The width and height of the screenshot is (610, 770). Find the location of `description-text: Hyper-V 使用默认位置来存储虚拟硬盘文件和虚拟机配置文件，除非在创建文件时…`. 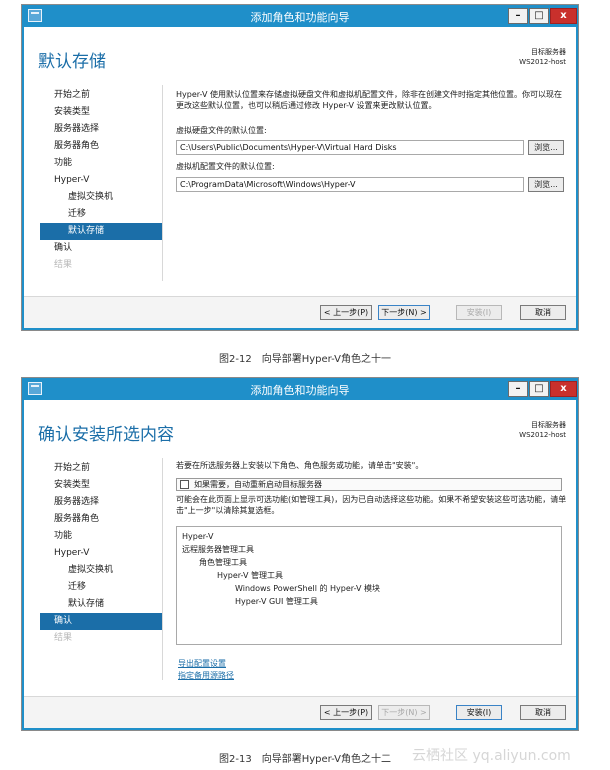

description-text: Hyper-V 使用默认位置来存储虚拟硬盘文件和虚拟机配置文件，除非在创建文件时… is located at coordinates (369, 100).